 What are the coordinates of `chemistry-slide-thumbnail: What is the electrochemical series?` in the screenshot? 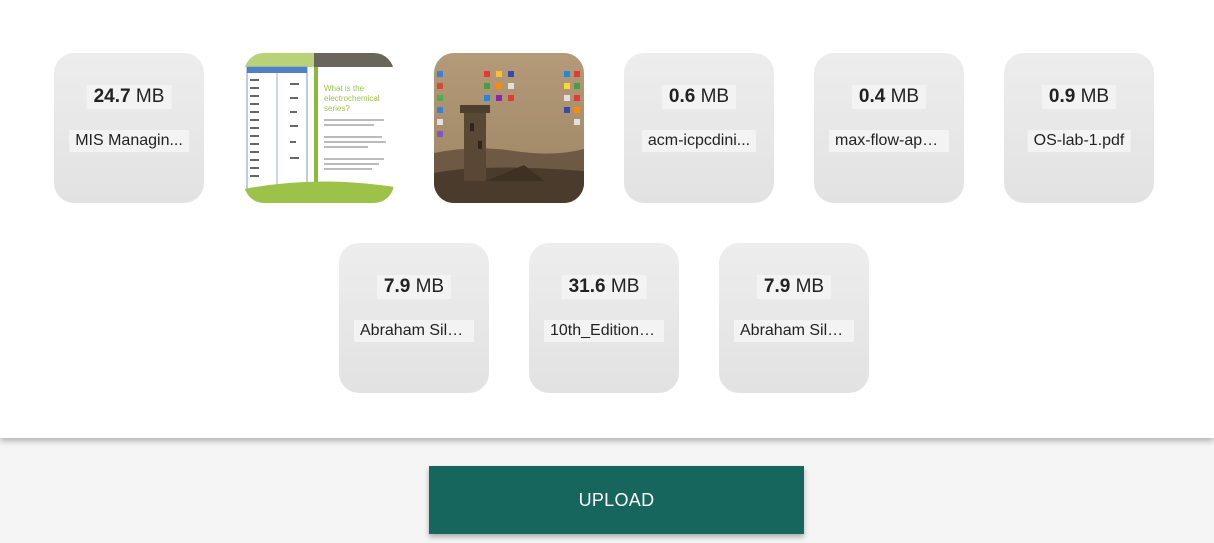 It's located at (319, 128).